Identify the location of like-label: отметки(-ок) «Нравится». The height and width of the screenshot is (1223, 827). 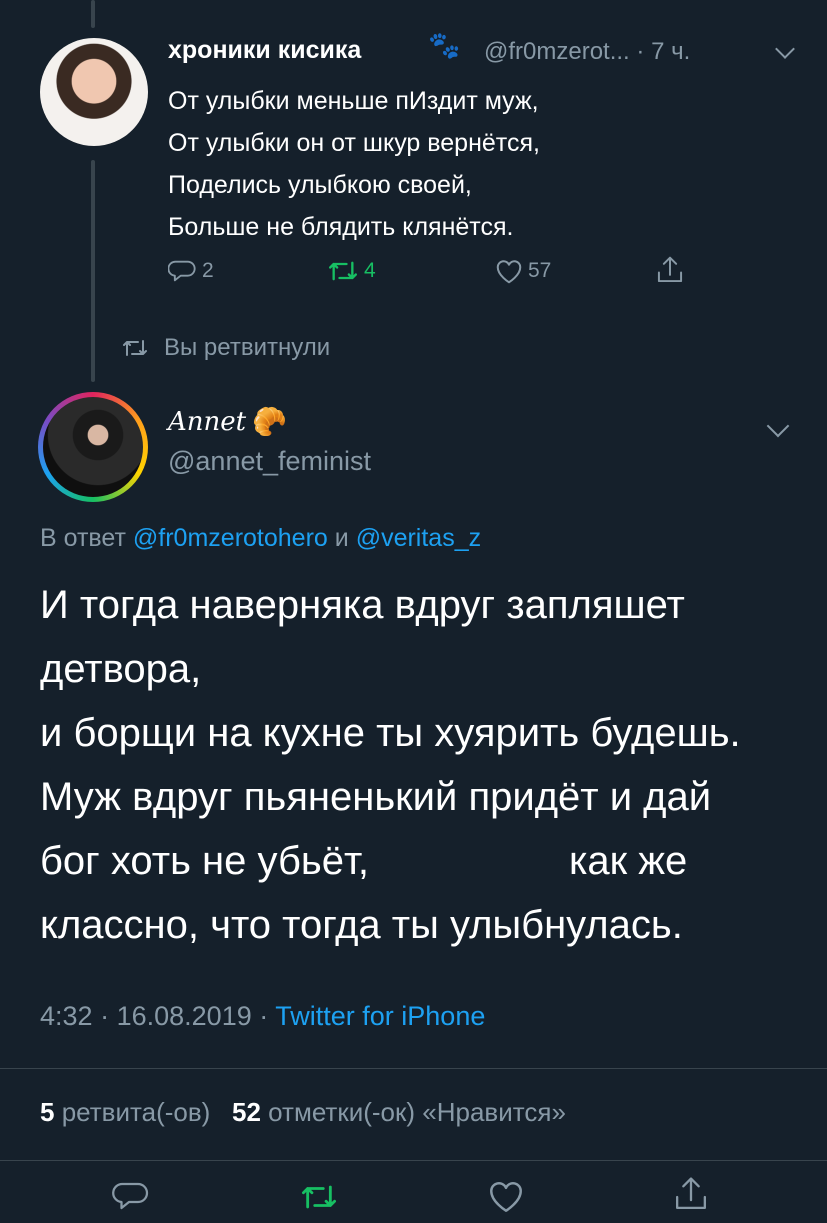
(417, 1112).